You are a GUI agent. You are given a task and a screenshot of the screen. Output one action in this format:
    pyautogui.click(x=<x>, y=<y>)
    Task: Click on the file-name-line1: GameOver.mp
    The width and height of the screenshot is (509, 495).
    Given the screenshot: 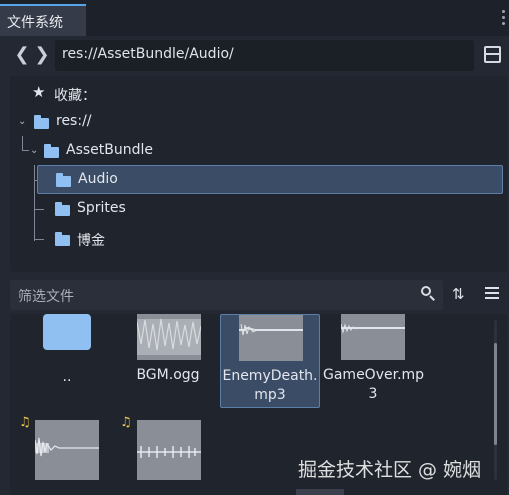 What is the action you would take?
    pyautogui.click(x=374, y=375)
    